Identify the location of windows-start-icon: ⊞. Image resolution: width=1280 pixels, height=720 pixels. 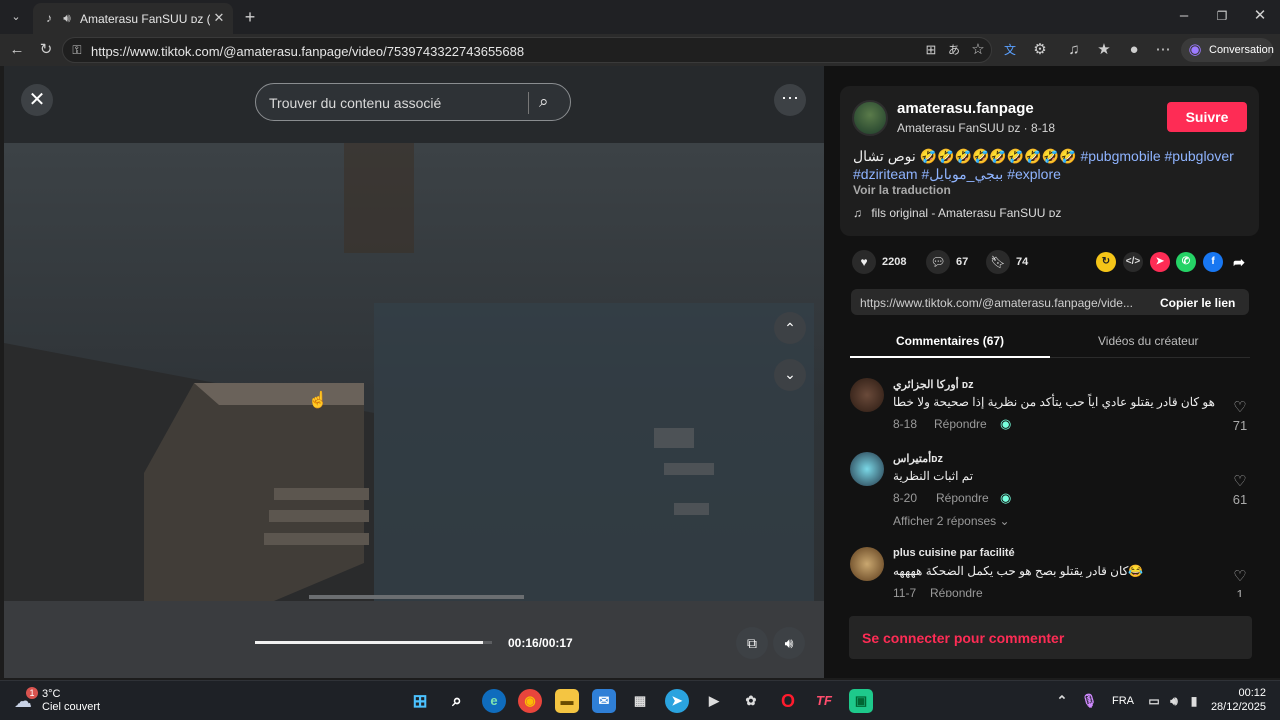
(420, 701).